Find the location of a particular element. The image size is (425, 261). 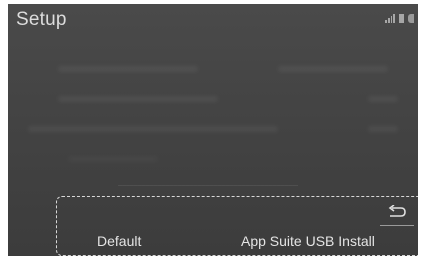

back-underline is located at coordinates (397, 225).